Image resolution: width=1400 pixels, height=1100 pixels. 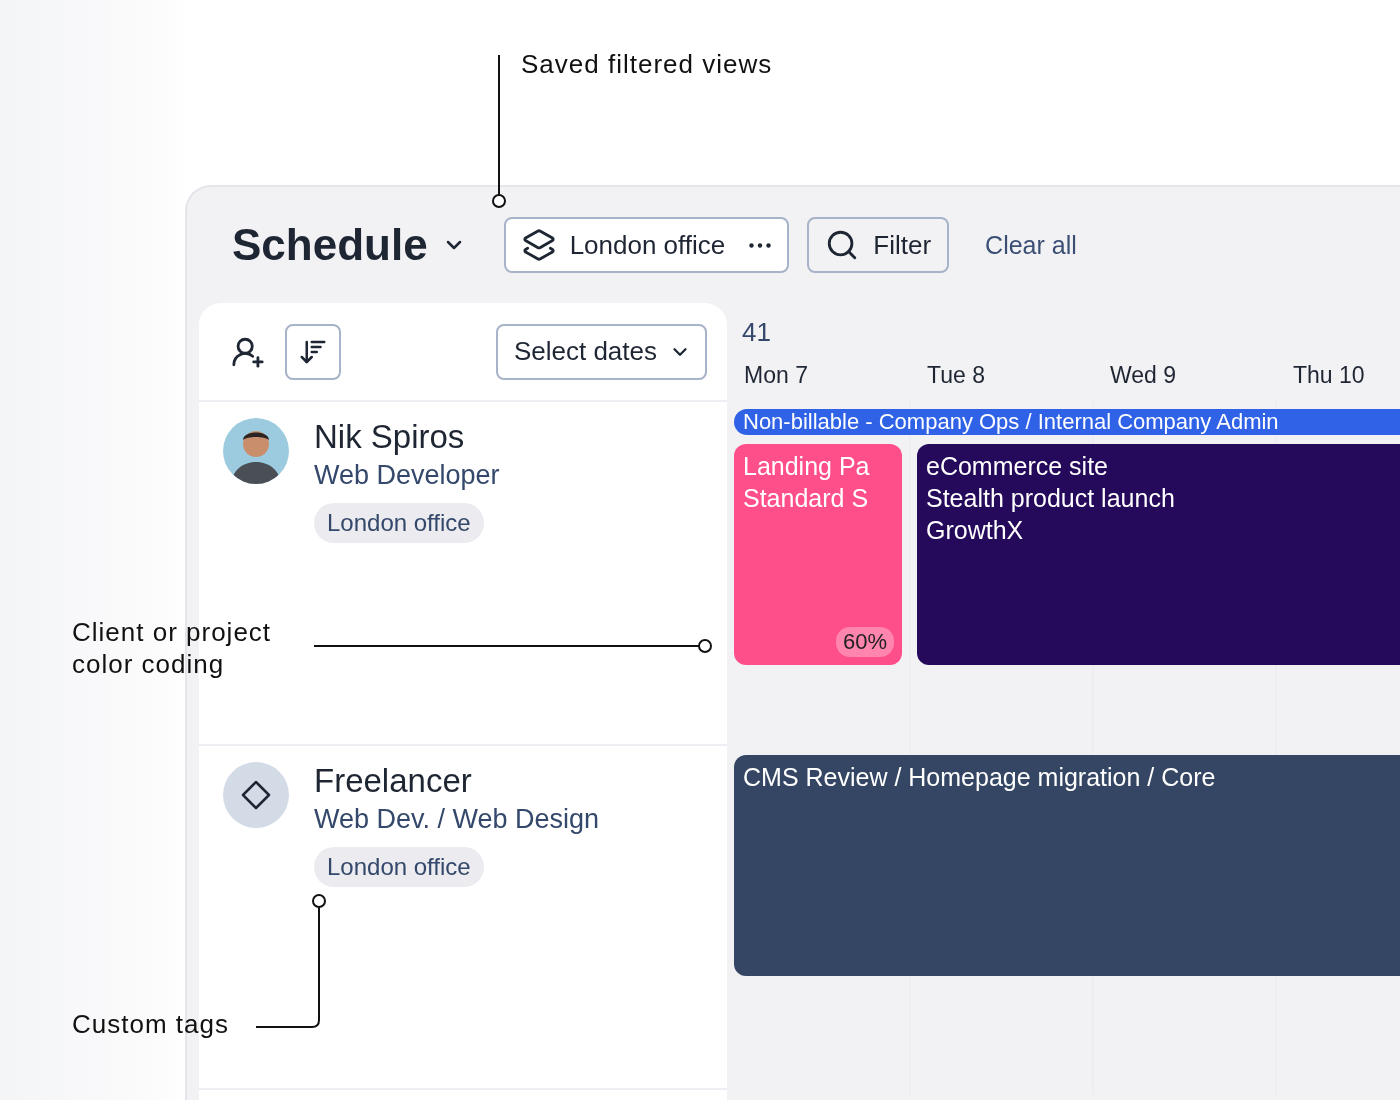 What do you see at coordinates (955, 375) in the screenshot?
I see `day-label: Tue 8` at bounding box center [955, 375].